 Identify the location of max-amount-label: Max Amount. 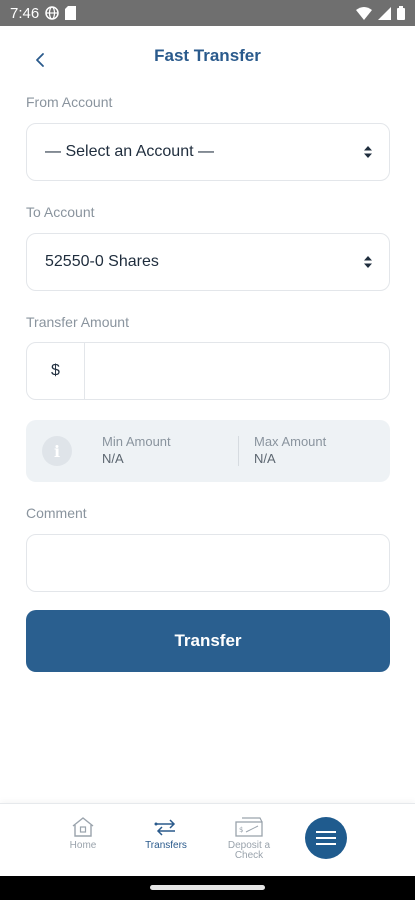
(290, 441).